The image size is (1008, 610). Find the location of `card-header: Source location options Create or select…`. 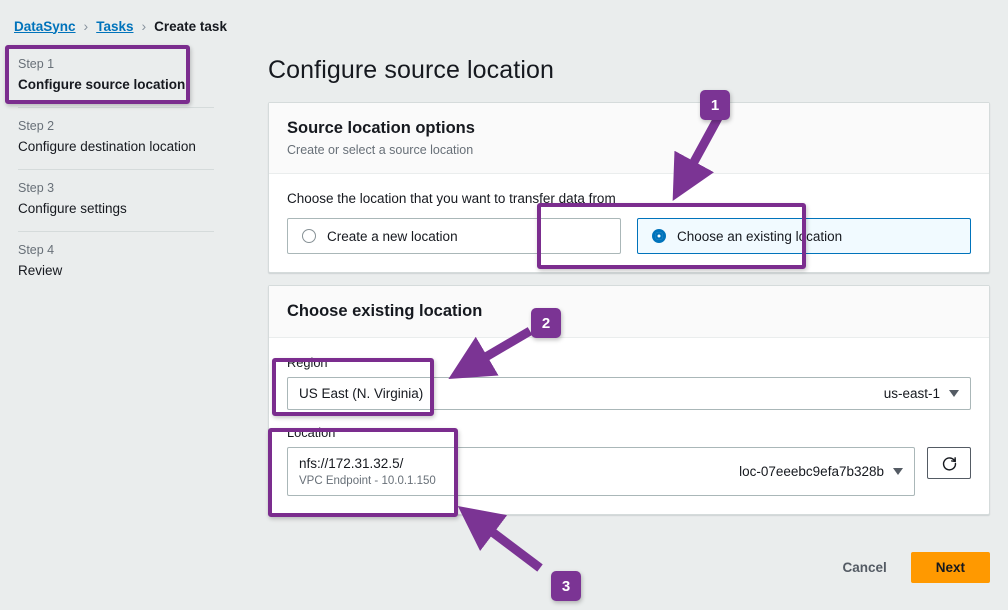

card-header: Source location options Create or select… is located at coordinates (629, 138).